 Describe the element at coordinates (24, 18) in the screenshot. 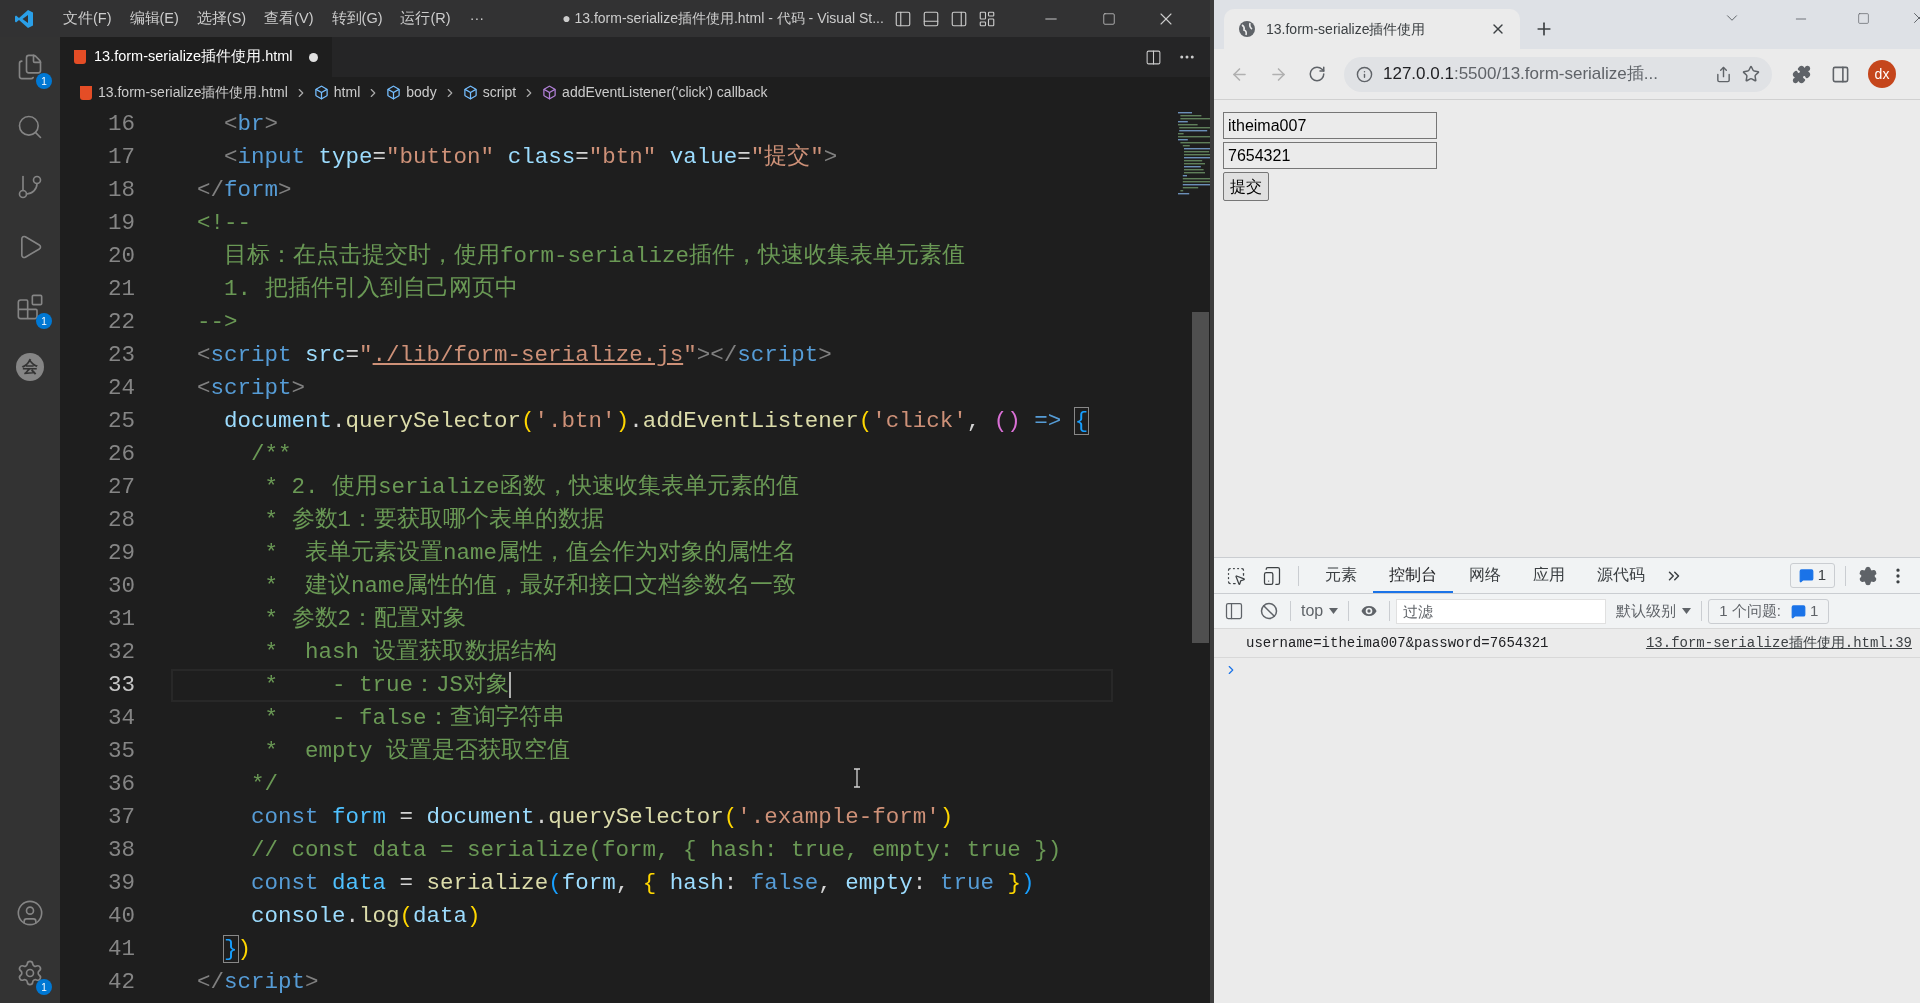

I see `app-logo-icon` at that location.